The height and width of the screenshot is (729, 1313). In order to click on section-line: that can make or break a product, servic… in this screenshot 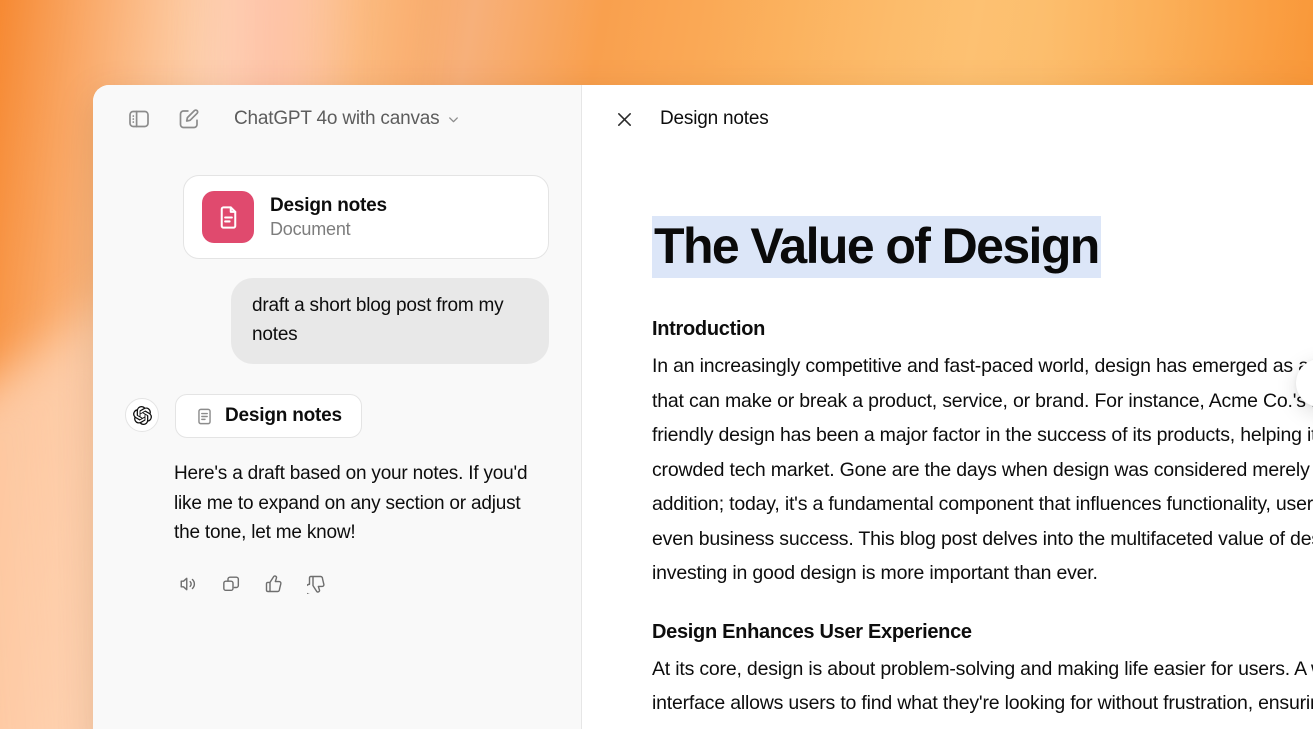, I will do `click(982, 400)`.